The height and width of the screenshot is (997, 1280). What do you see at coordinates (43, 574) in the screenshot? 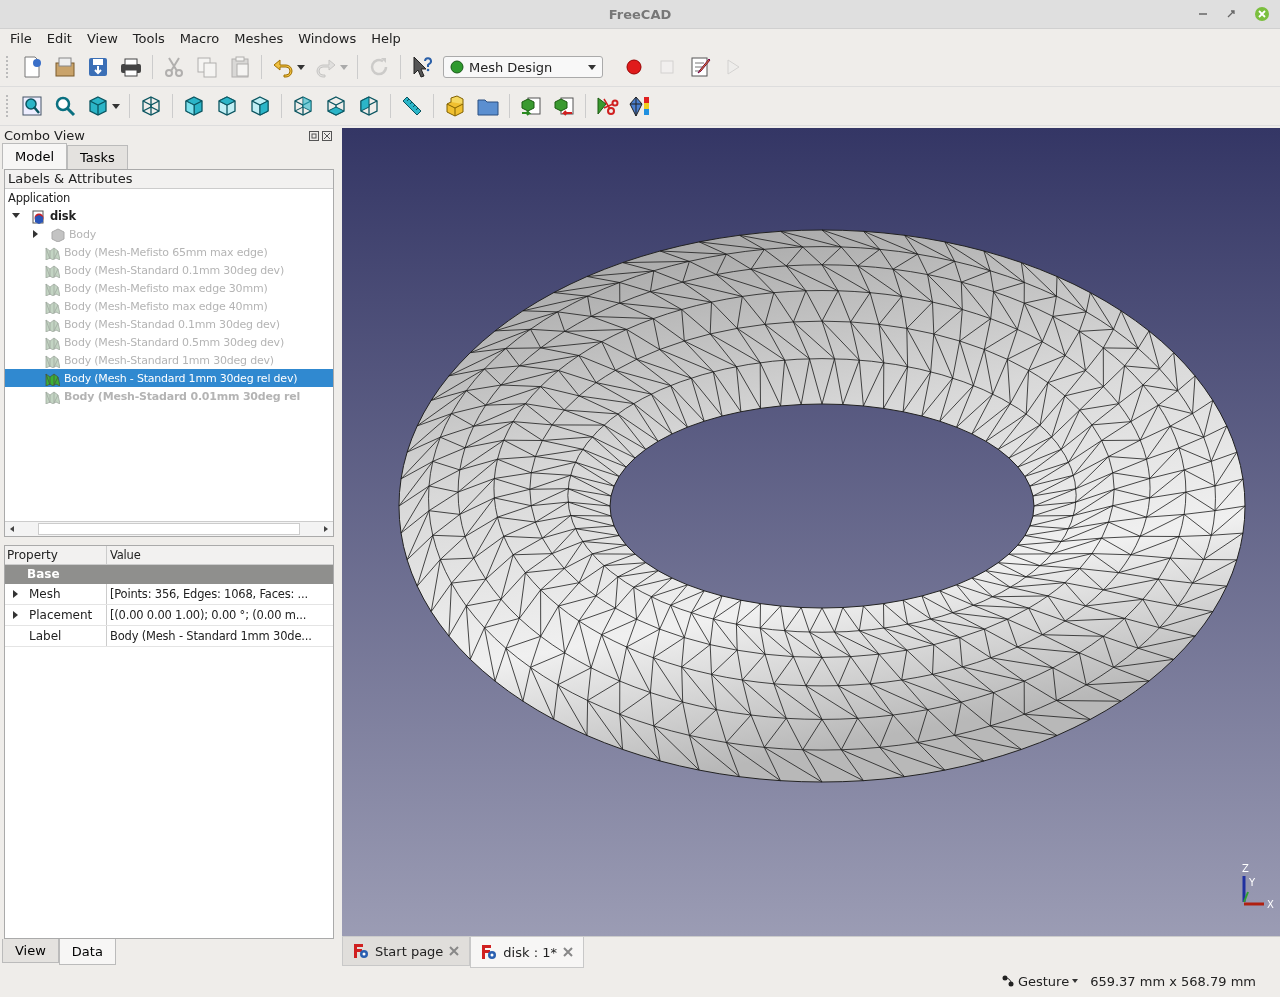
I see `group-label: Base` at bounding box center [43, 574].